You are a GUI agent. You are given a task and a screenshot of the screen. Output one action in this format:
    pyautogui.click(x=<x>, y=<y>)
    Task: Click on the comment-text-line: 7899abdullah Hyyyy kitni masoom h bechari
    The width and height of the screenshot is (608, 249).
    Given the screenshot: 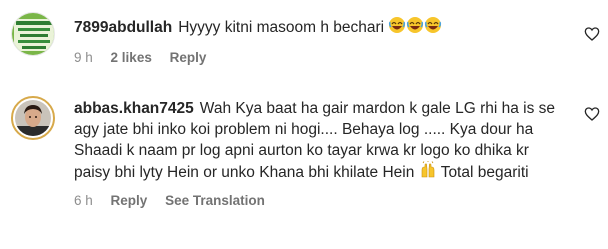 What is the action you would take?
    pyautogui.click(x=319, y=28)
    